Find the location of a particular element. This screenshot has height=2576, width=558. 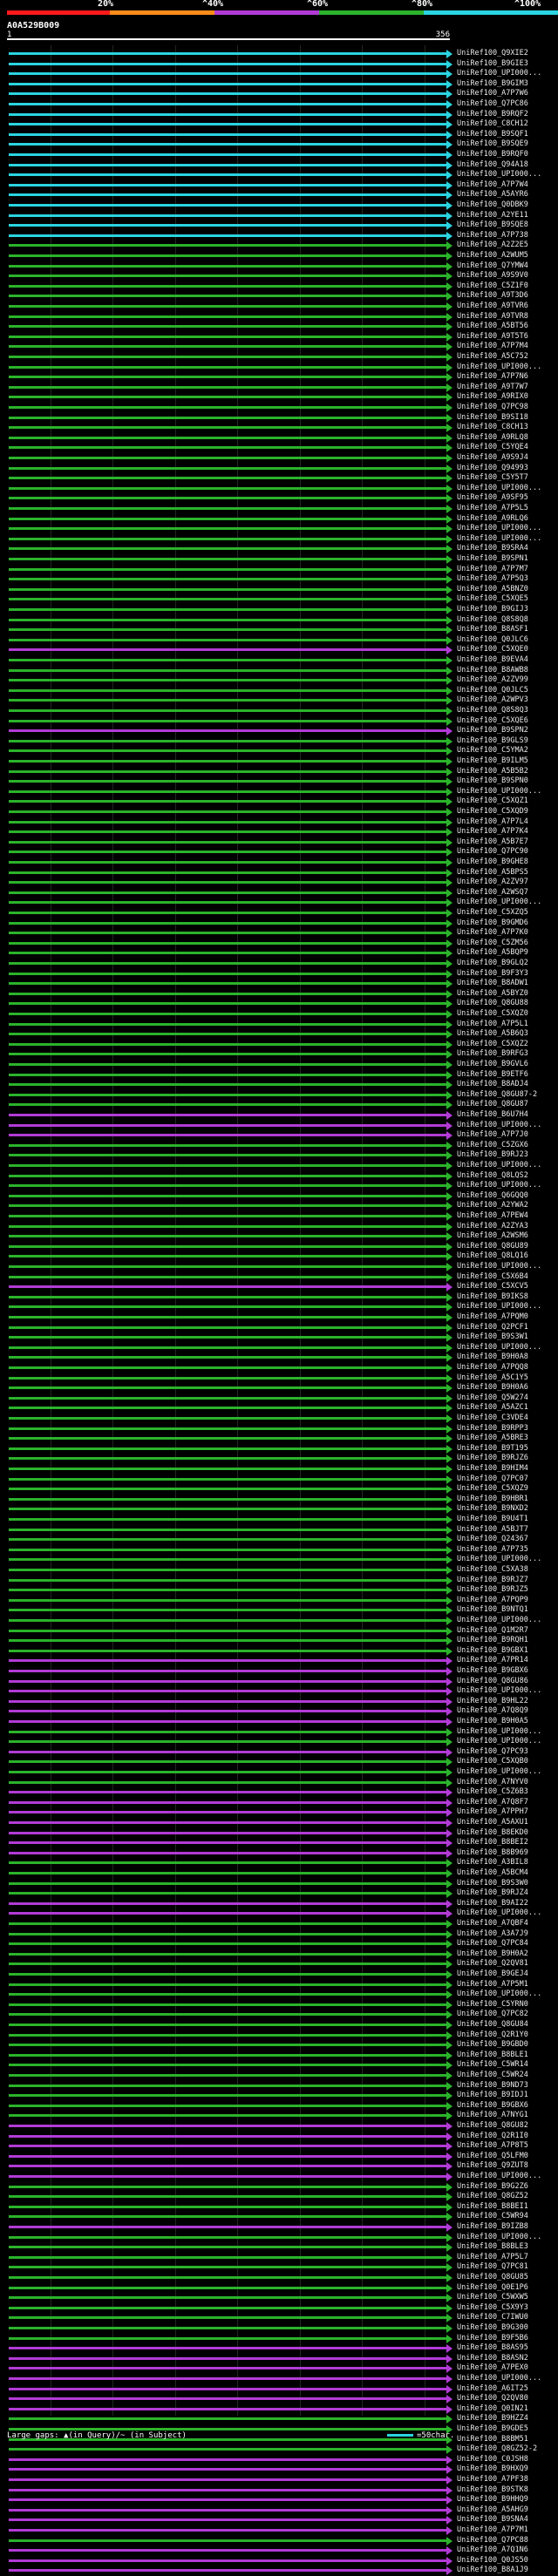

hit-label: UniRef100_A5BT56 is located at coordinates (492, 327).